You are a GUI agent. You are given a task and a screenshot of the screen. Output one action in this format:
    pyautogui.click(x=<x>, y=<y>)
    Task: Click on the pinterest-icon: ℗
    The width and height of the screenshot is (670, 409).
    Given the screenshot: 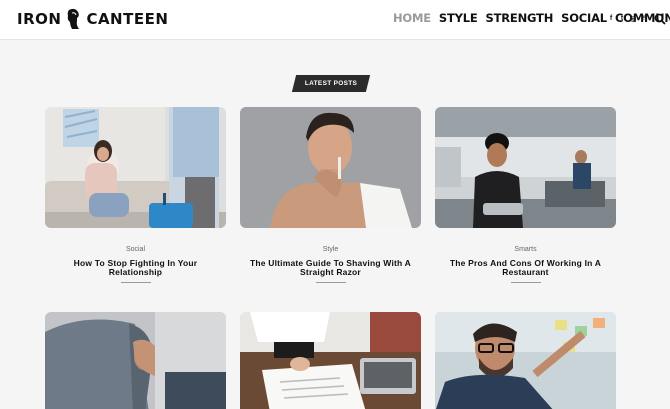 What is the action you would take?
    pyautogui.click(x=644, y=18)
    